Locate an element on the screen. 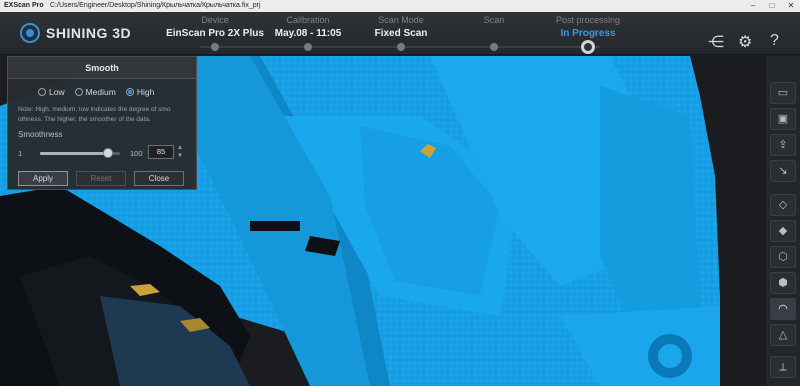 Image resolution: width=800 pixels, height=386 pixels. smoothness-slider is located at coordinates (80, 153).